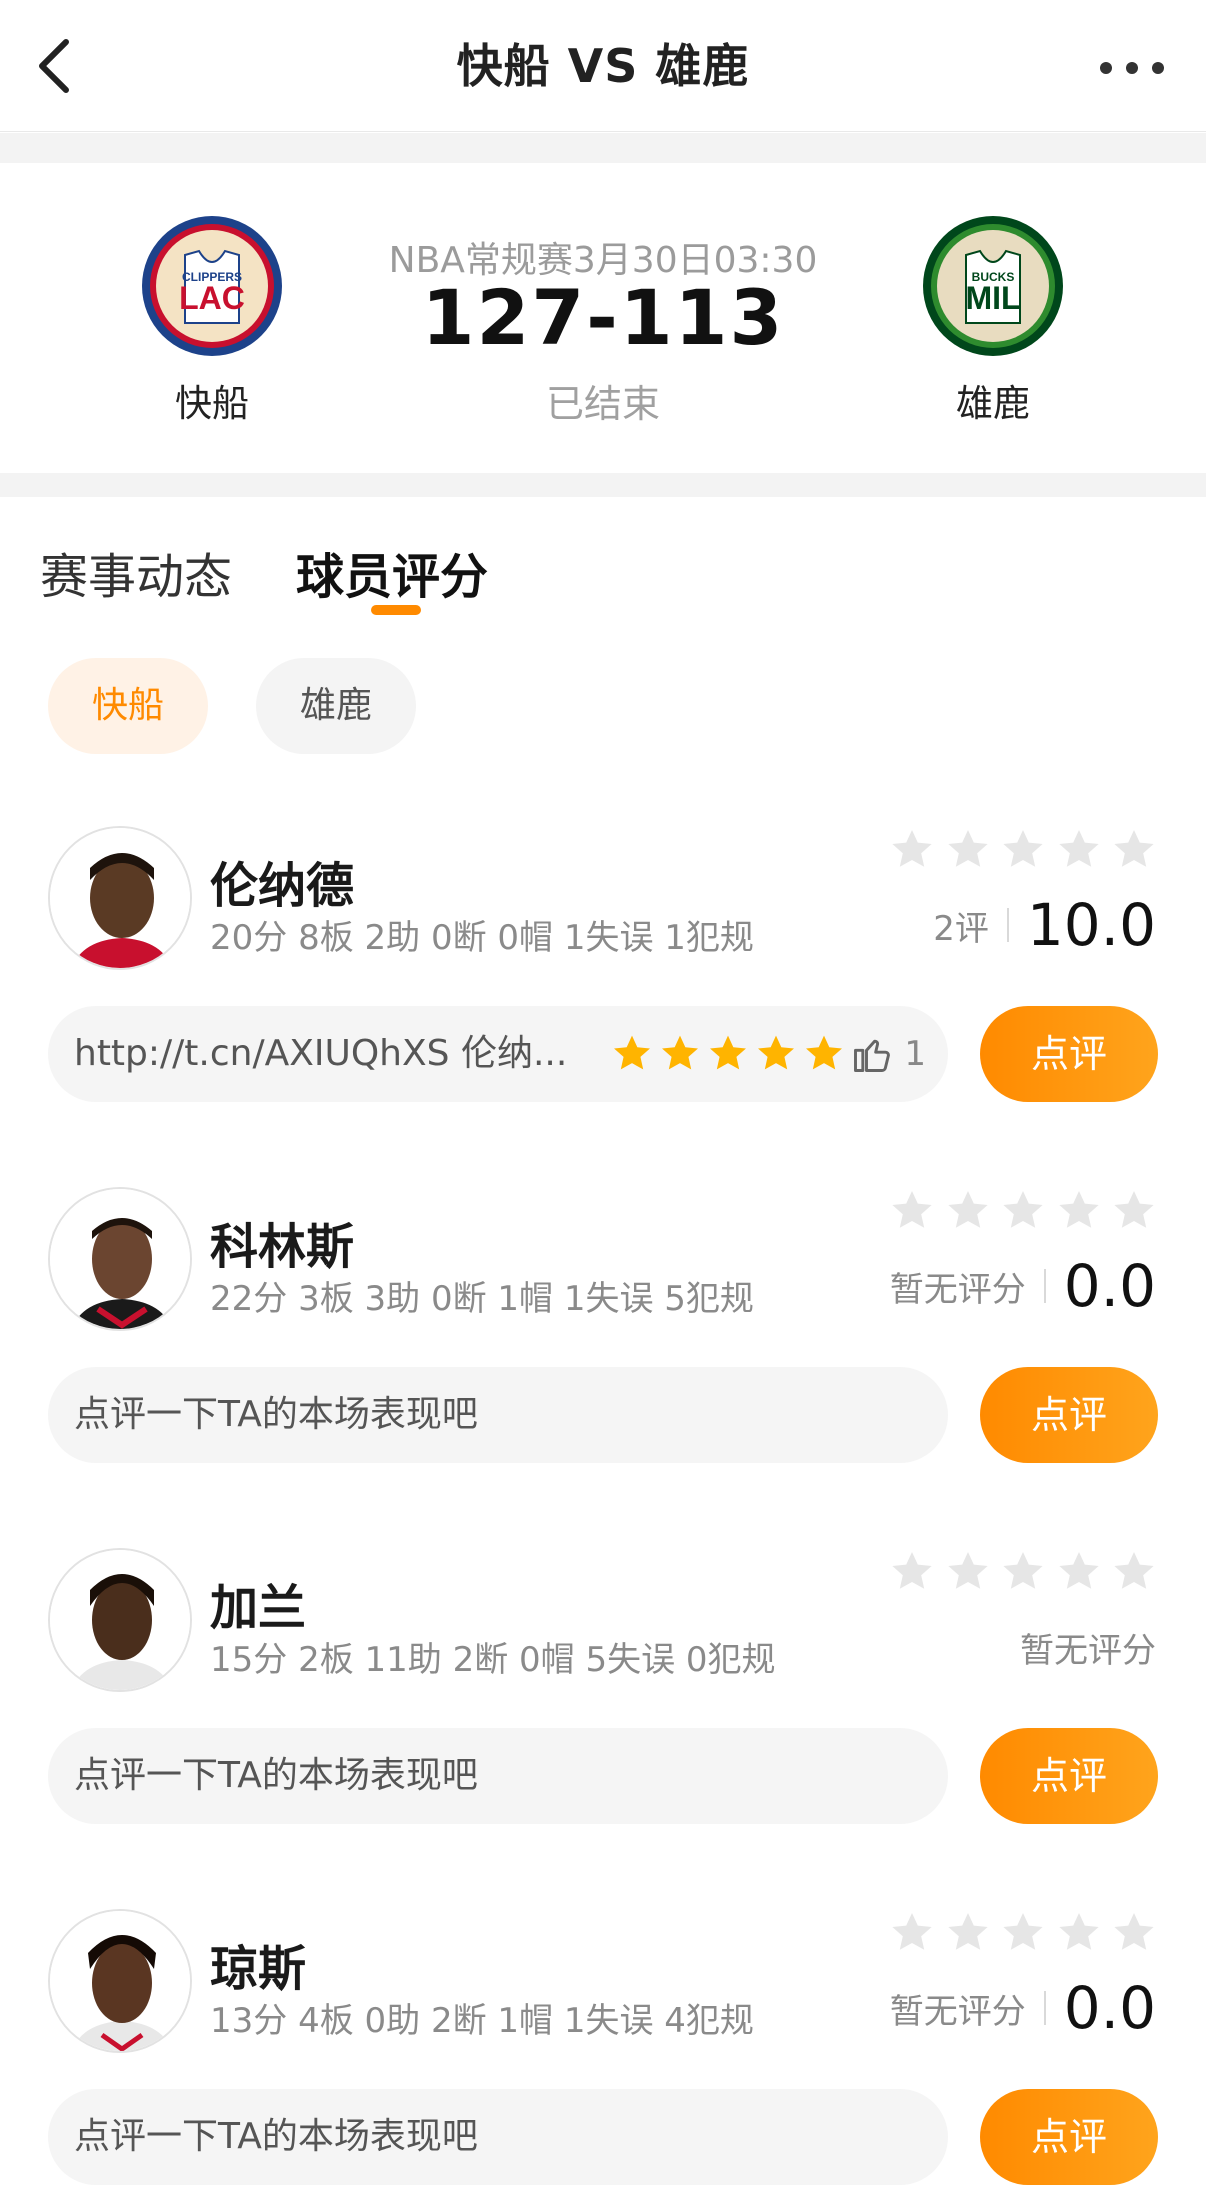 This screenshot has height=2187, width=1206. Describe the element at coordinates (282, 886) in the screenshot. I see `player-name: 伦纳德` at that location.